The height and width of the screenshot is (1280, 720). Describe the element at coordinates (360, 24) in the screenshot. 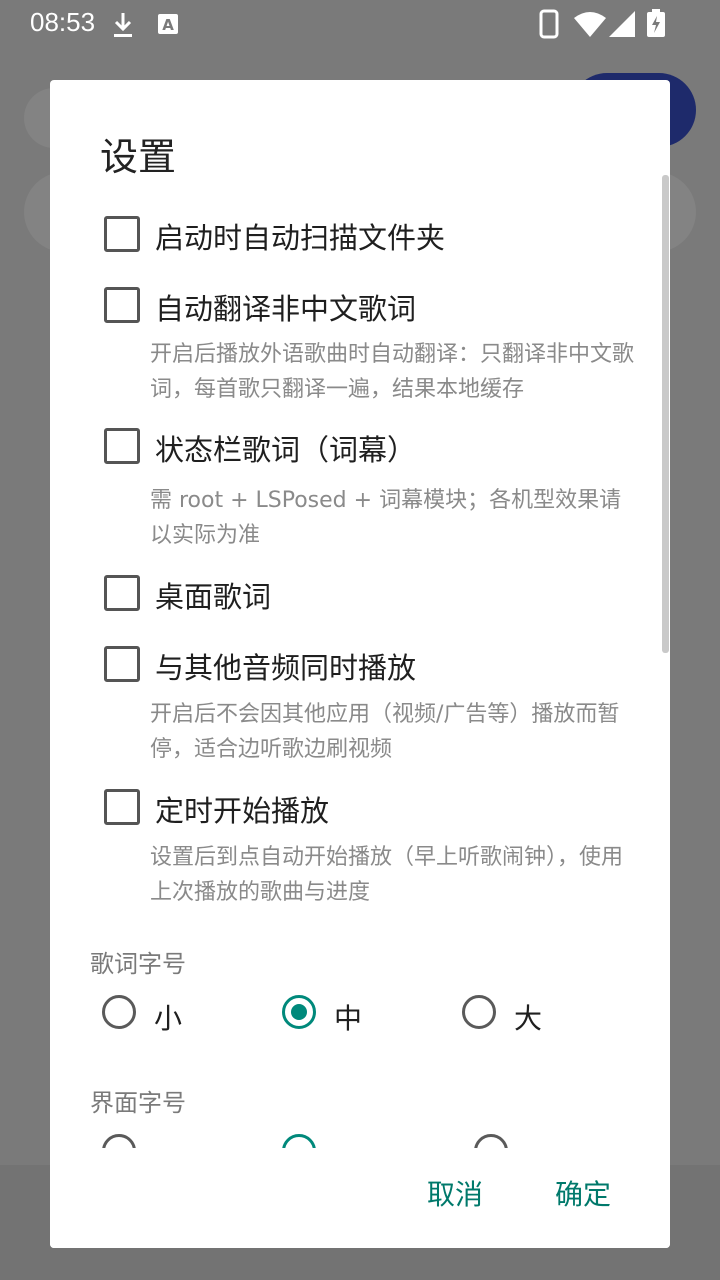

I see `status-bar: 08:53 A` at that location.